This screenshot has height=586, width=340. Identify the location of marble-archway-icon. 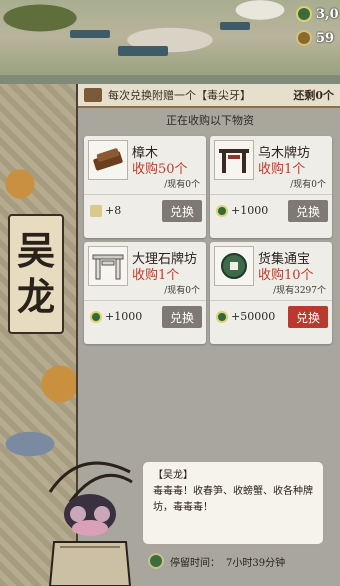
(108, 266).